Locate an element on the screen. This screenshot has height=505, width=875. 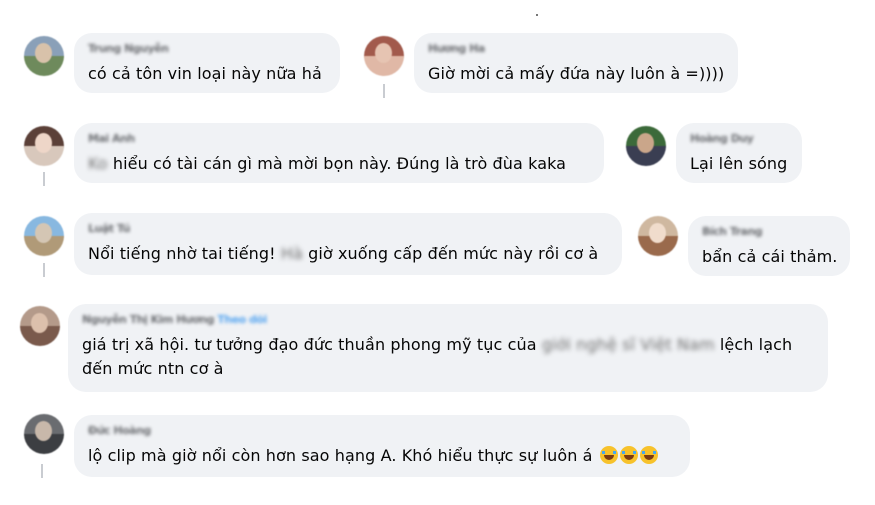
comment-author: Đức Hoàng is located at coordinates (383, 431).